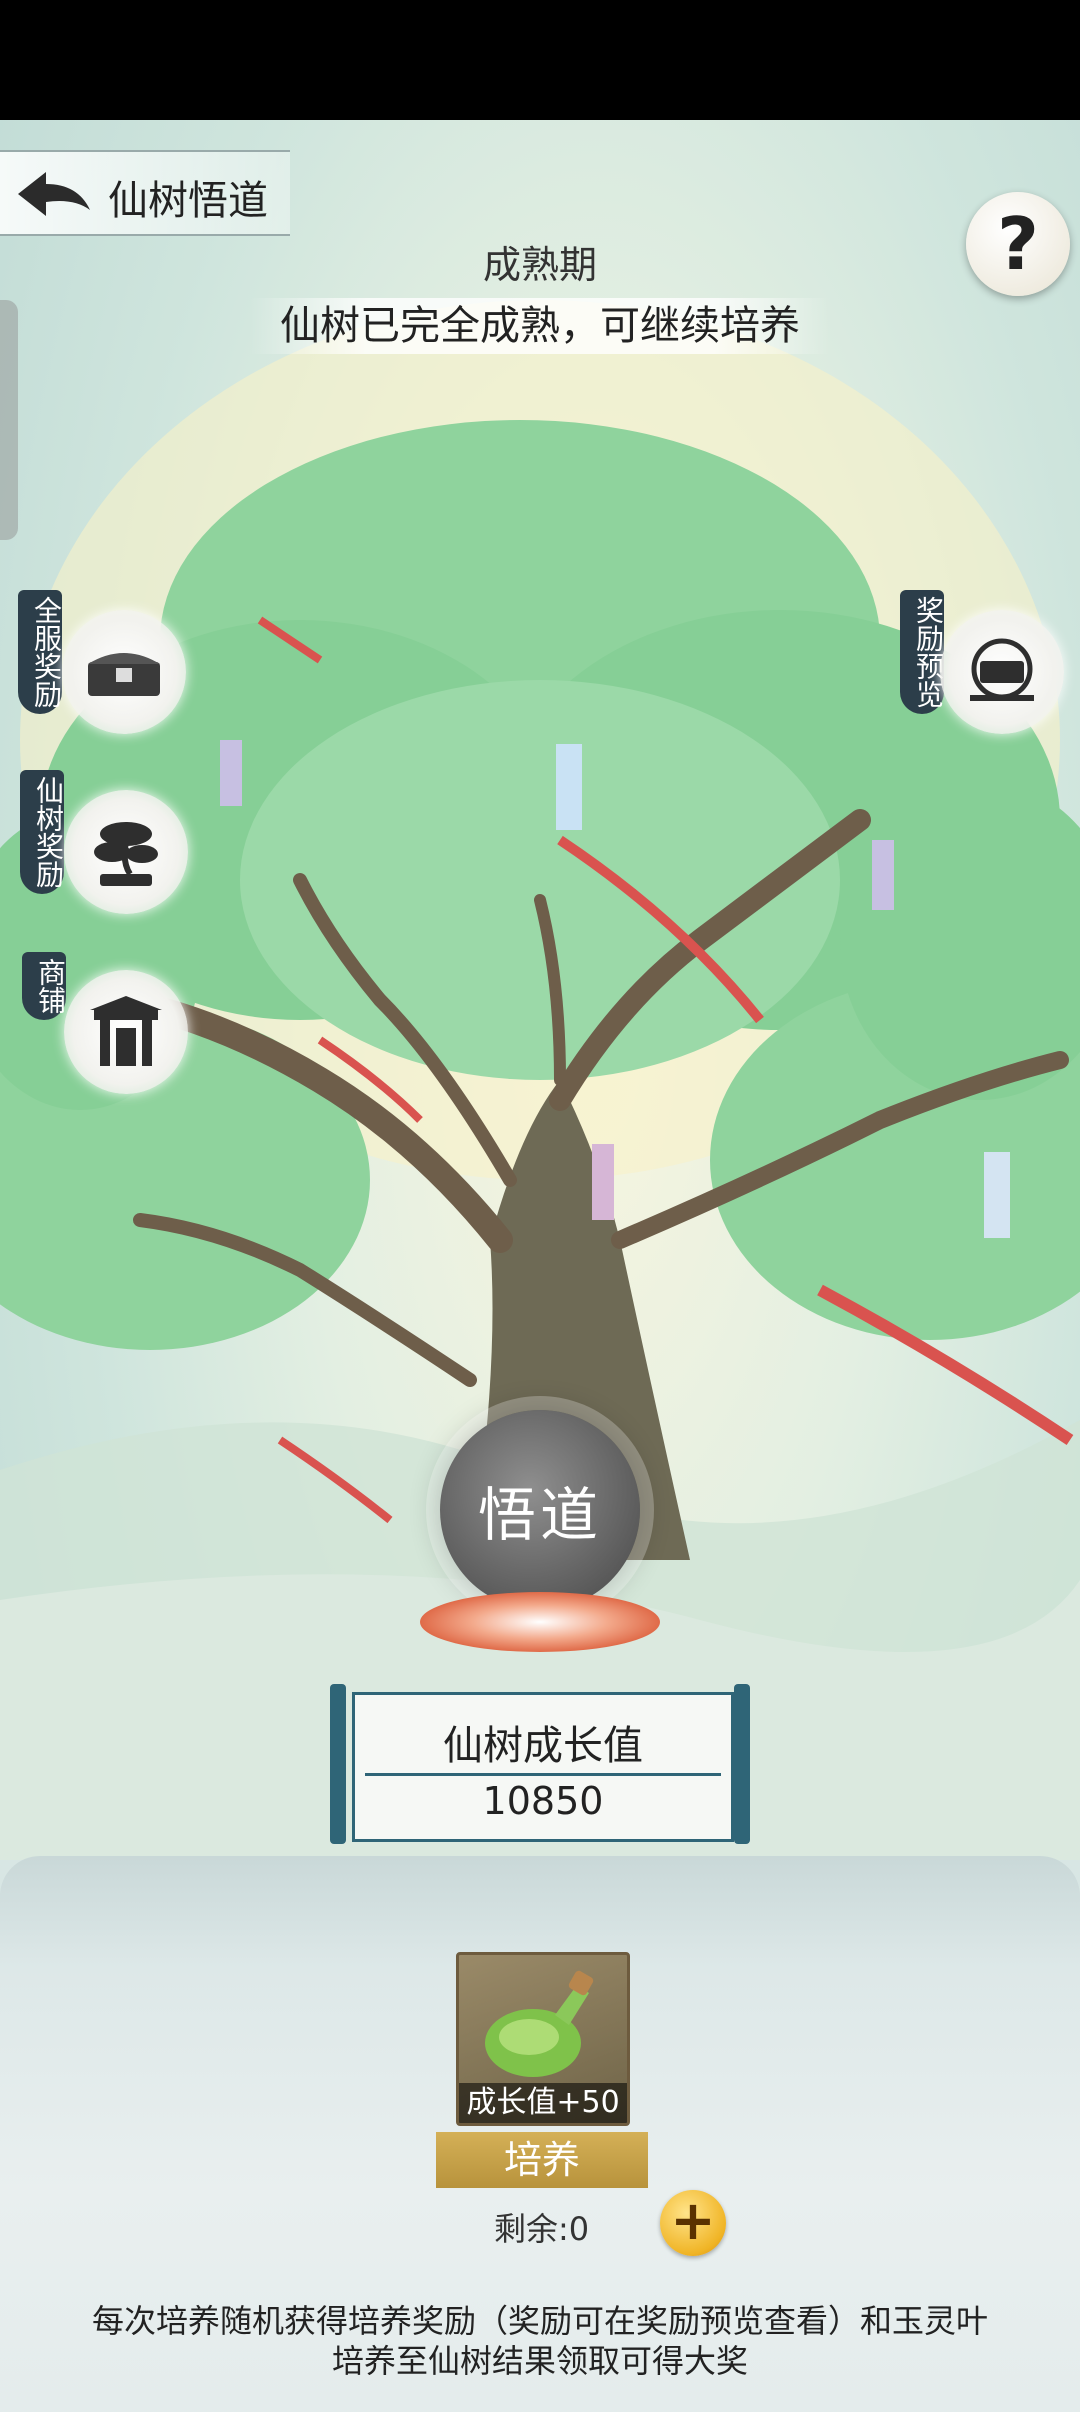 This screenshot has height=2412, width=1080. Describe the element at coordinates (540, 1510) in the screenshot. I see `wudao-button: 悟道` at that location.